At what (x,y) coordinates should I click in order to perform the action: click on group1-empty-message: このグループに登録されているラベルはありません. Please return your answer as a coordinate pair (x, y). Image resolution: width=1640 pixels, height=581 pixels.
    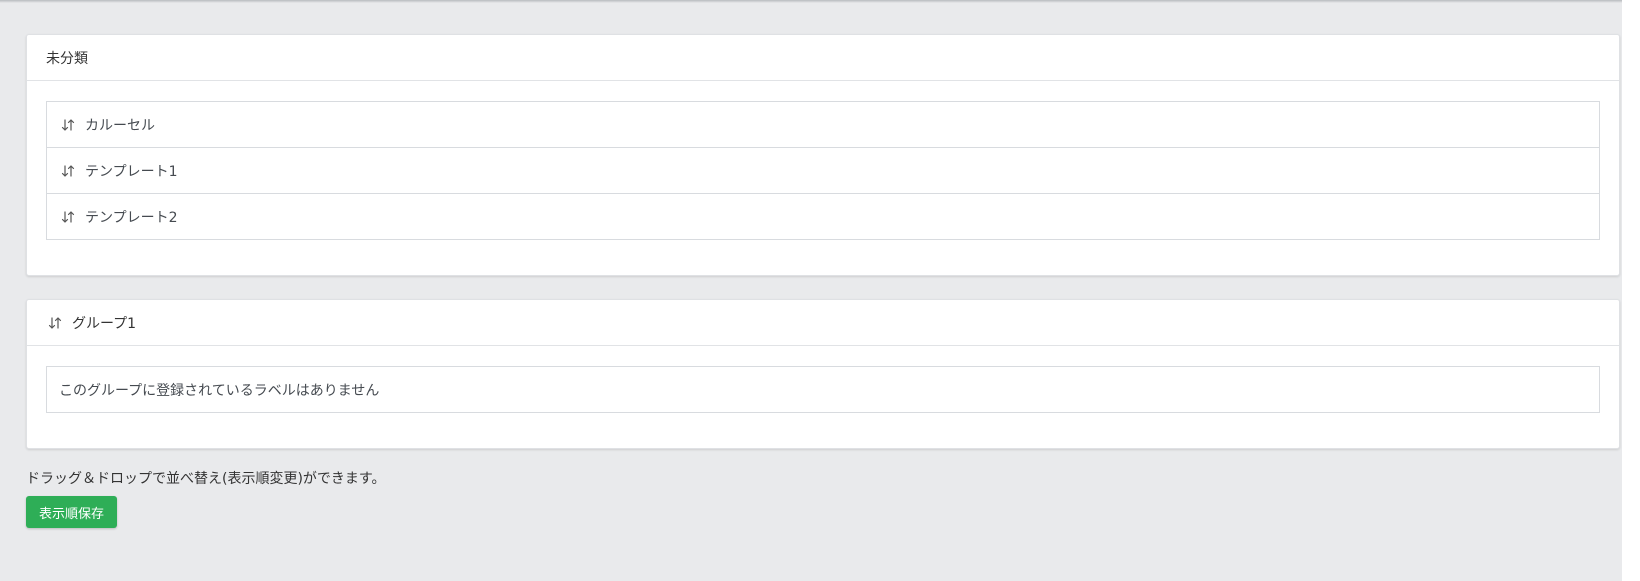
    Looking at the image, I should click on (219, 390).